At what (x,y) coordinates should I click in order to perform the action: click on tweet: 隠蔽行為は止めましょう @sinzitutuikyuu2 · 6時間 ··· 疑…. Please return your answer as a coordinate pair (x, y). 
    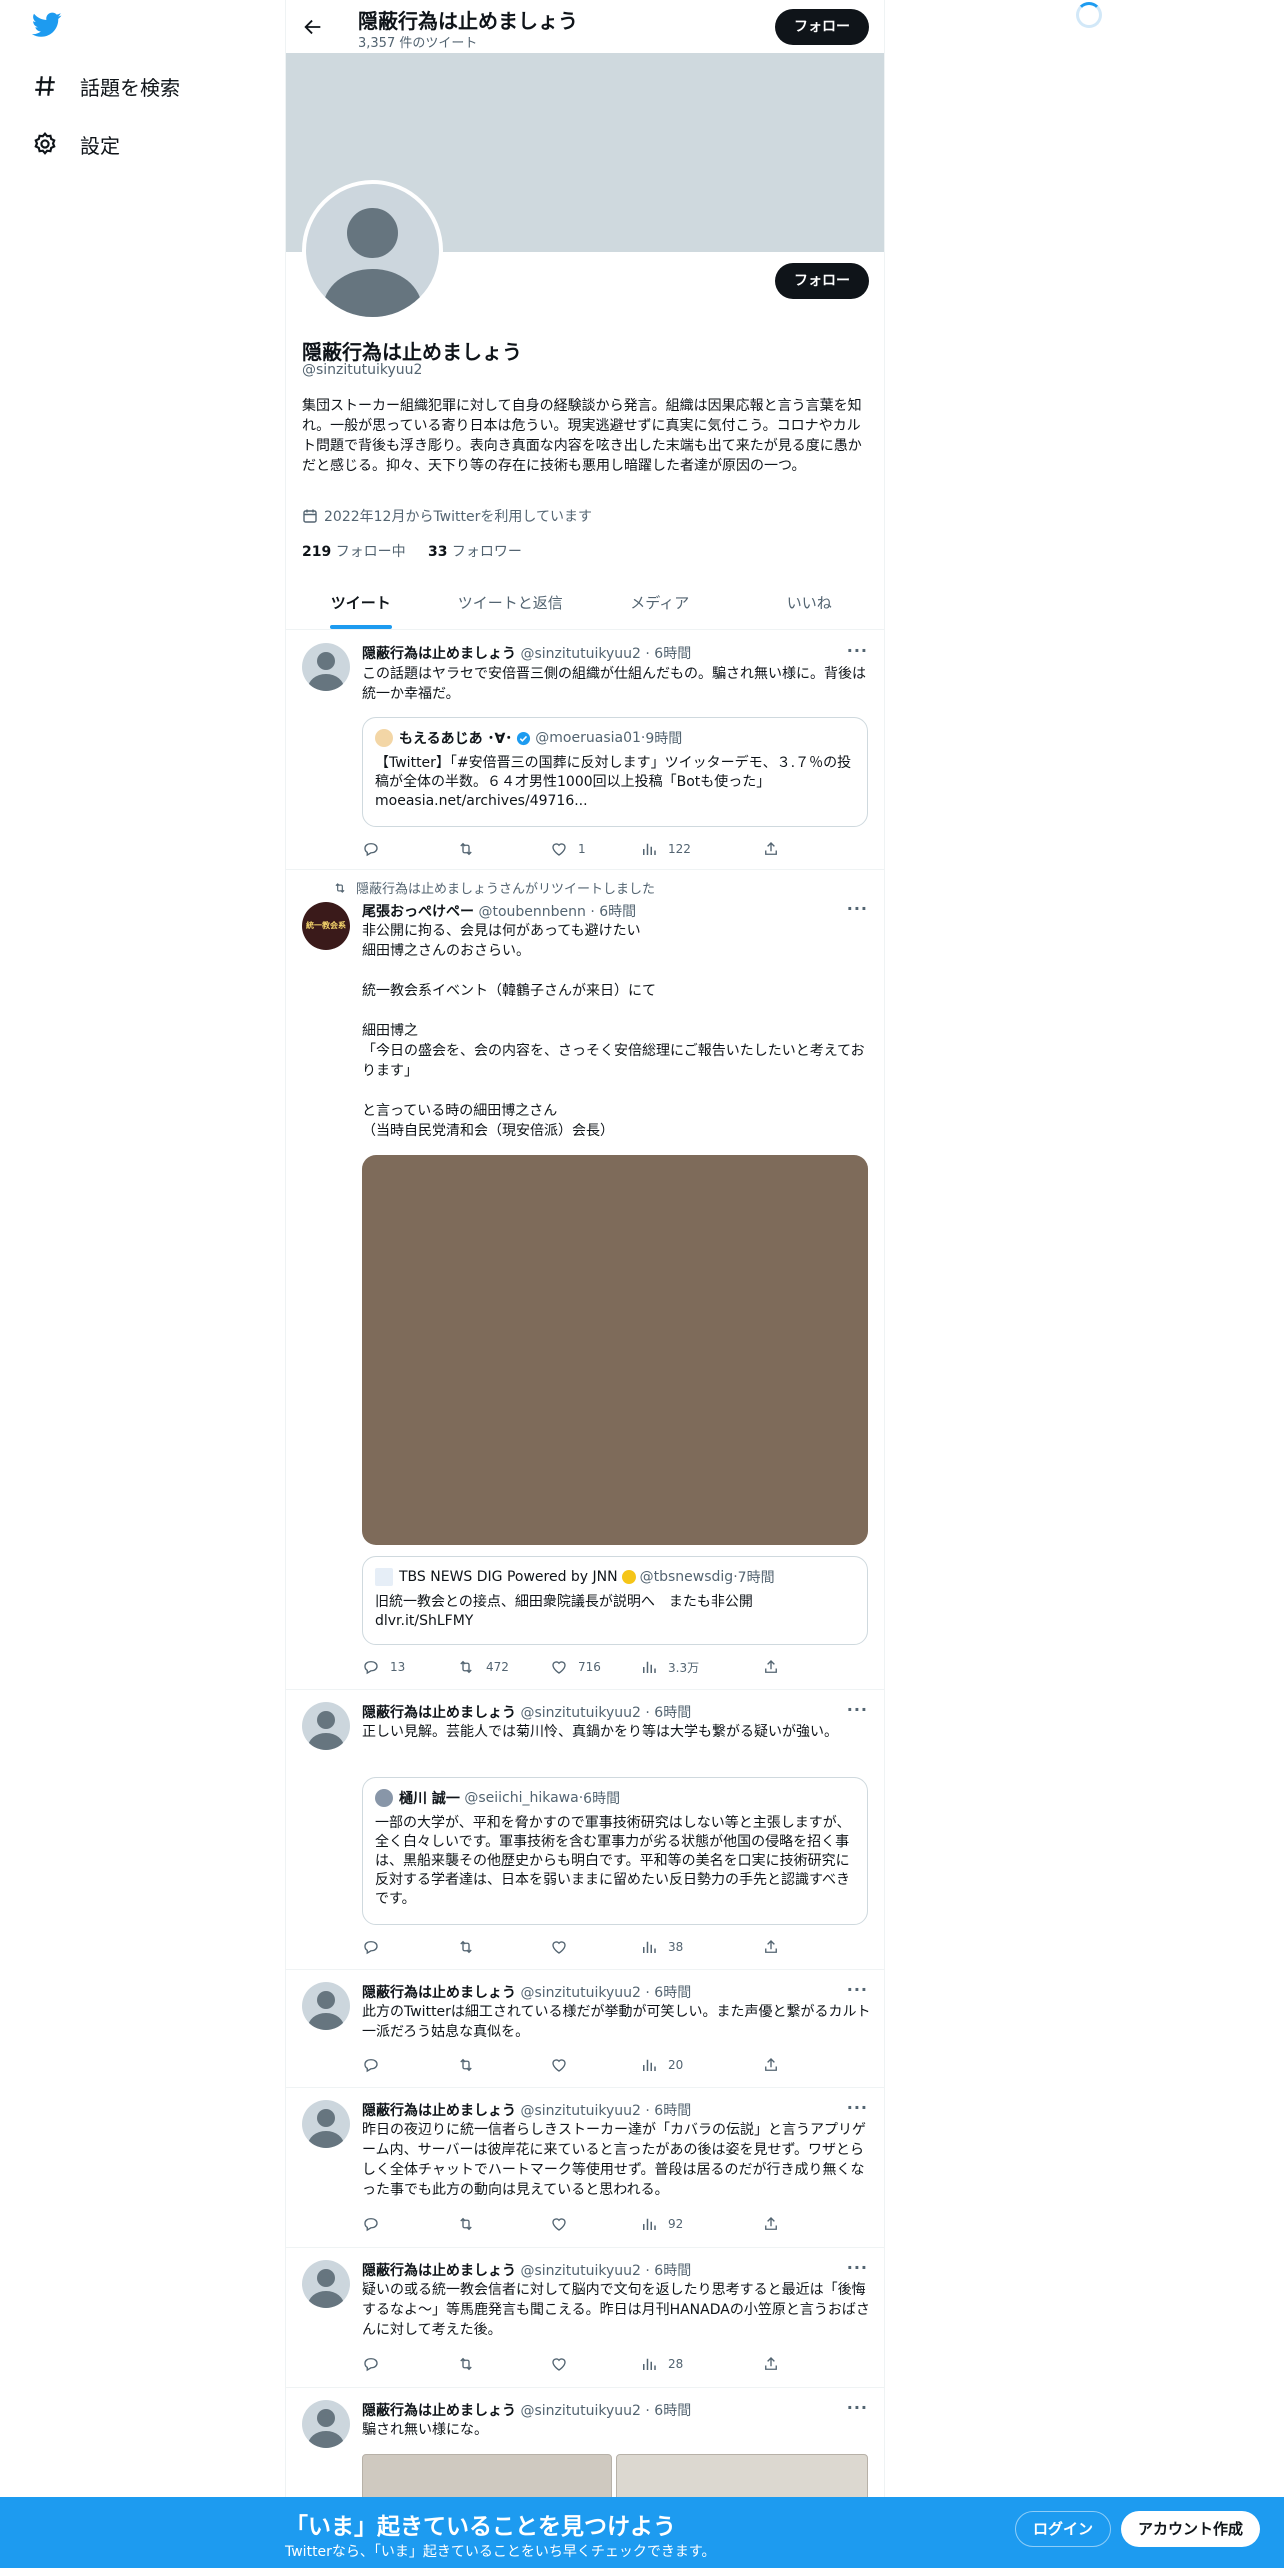
    Looking at the image, I should click on (585, 2318).